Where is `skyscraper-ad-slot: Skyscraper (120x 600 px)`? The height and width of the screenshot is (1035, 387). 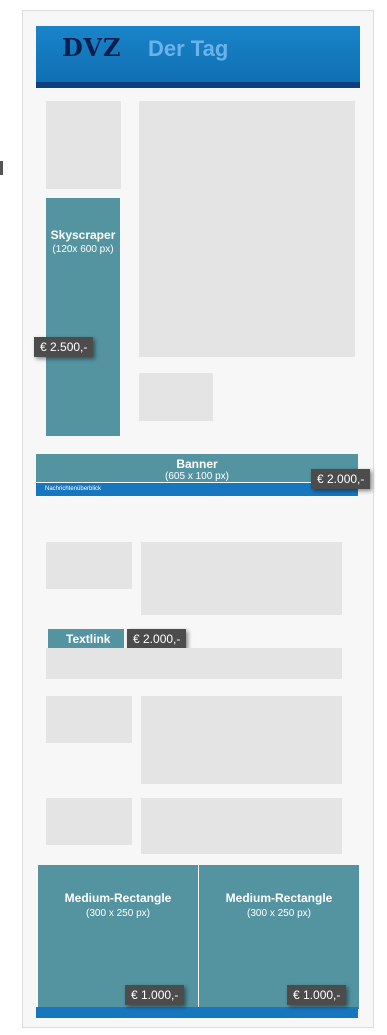 skyscraper-ad-slot: Skyscraper (120x 600 px) is located at coordinates (83, 317).